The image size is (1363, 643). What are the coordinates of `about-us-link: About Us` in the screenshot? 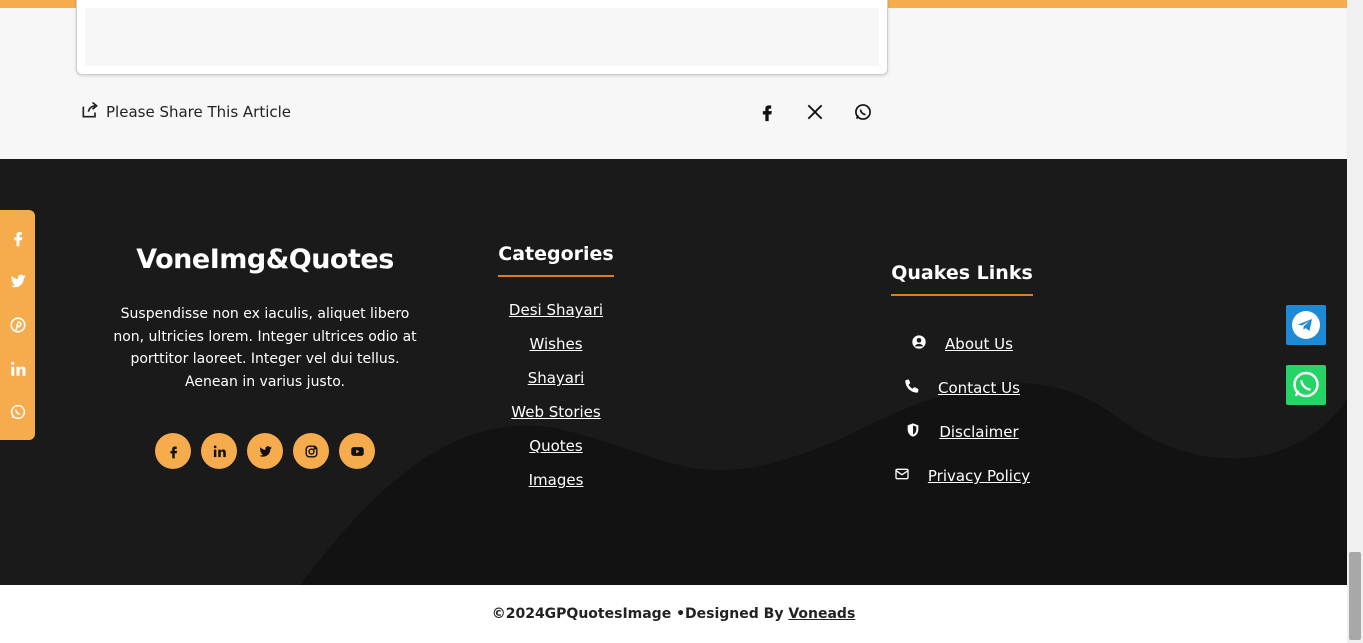 It's located at (979, 344).